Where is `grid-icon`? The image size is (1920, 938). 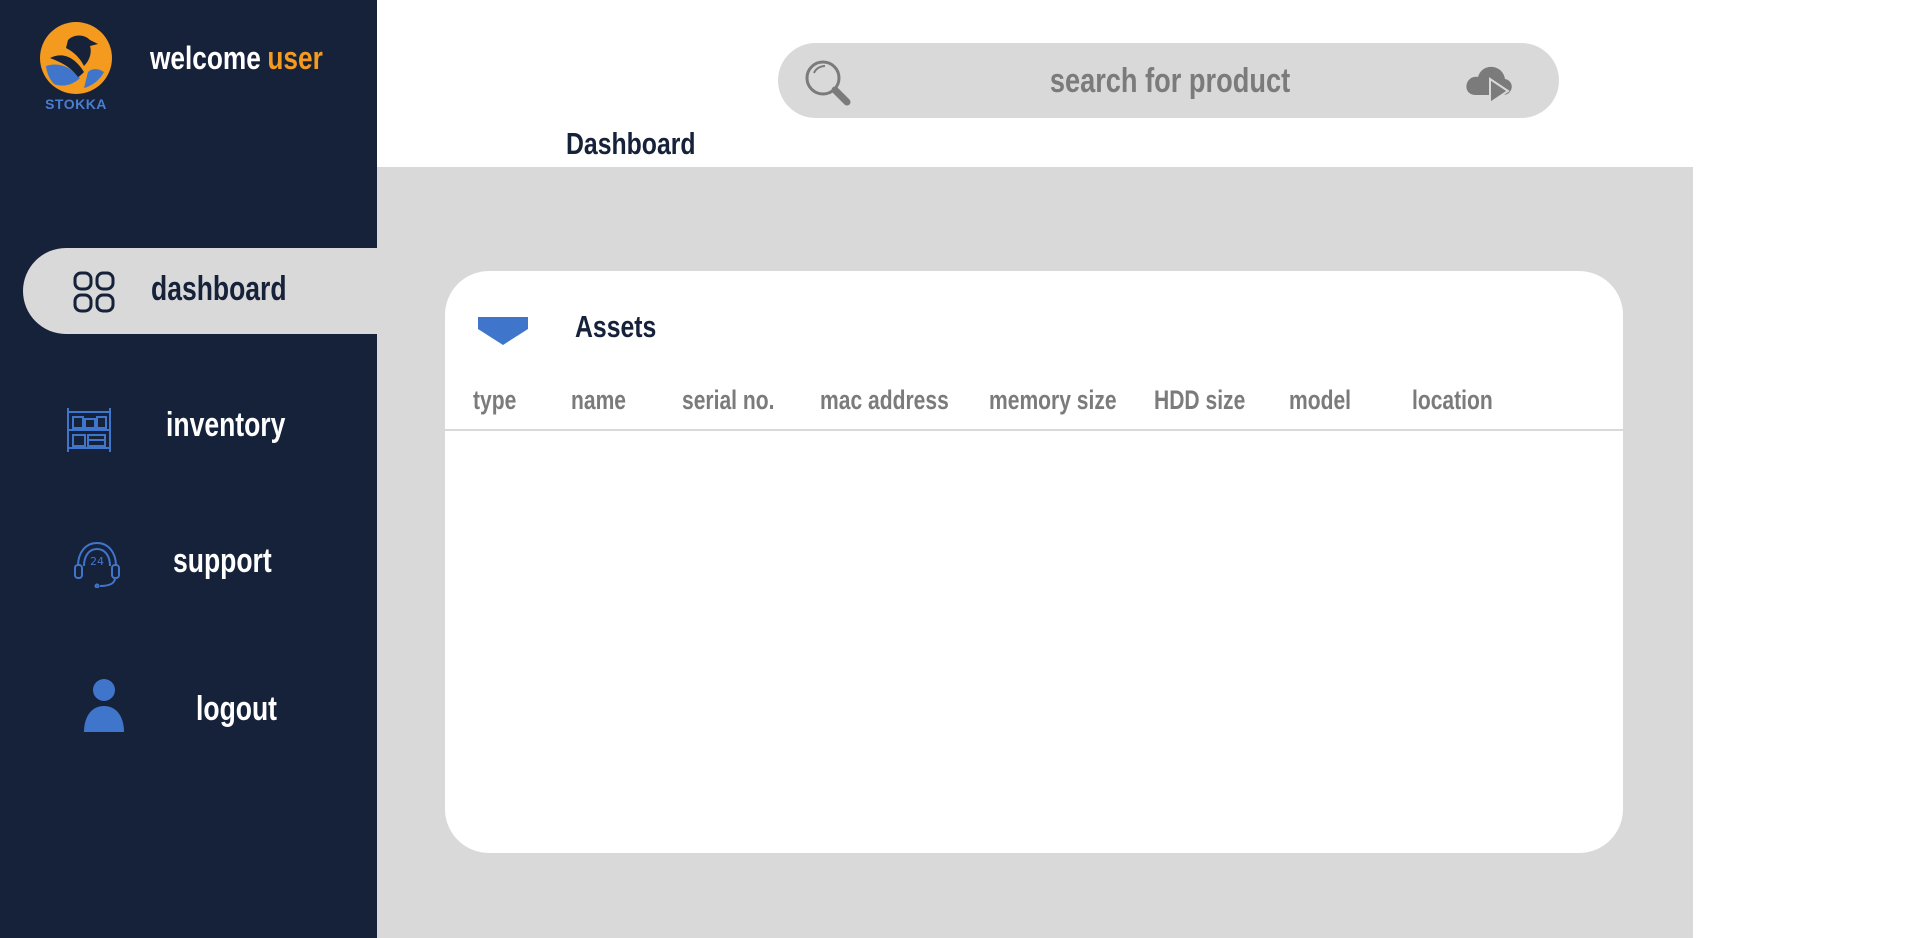 grid-icon is located at coordinates (94, 292).